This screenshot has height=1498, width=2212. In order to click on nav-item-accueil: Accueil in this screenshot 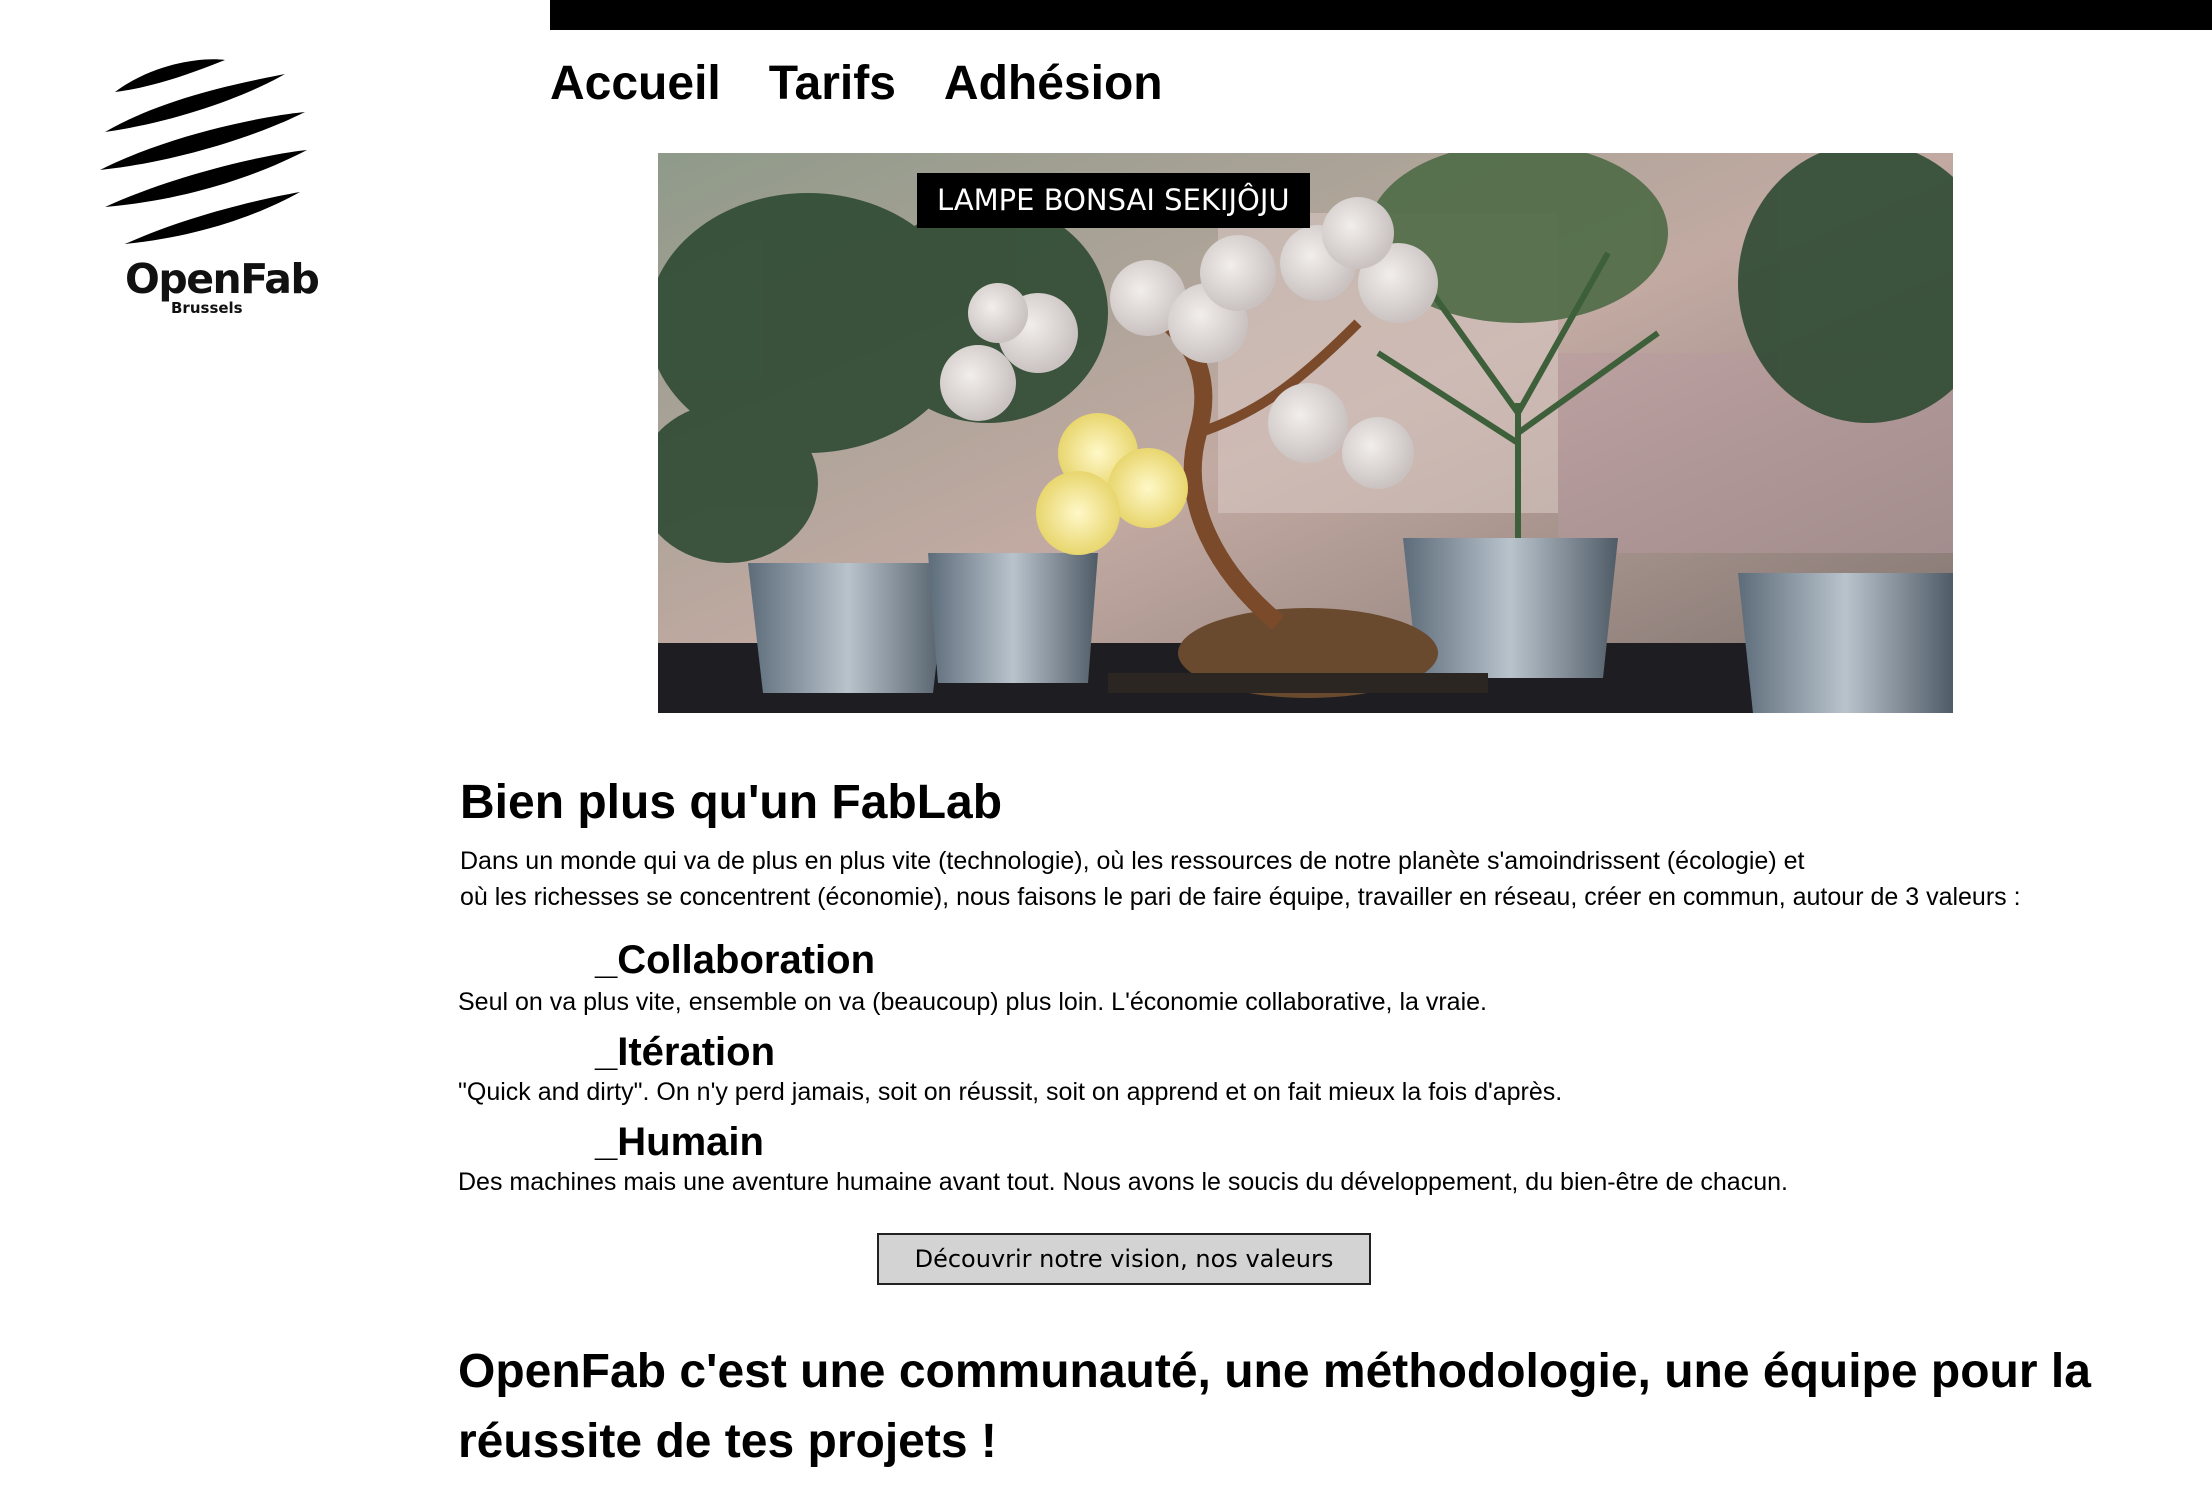, I will do `click(635, 84)`.